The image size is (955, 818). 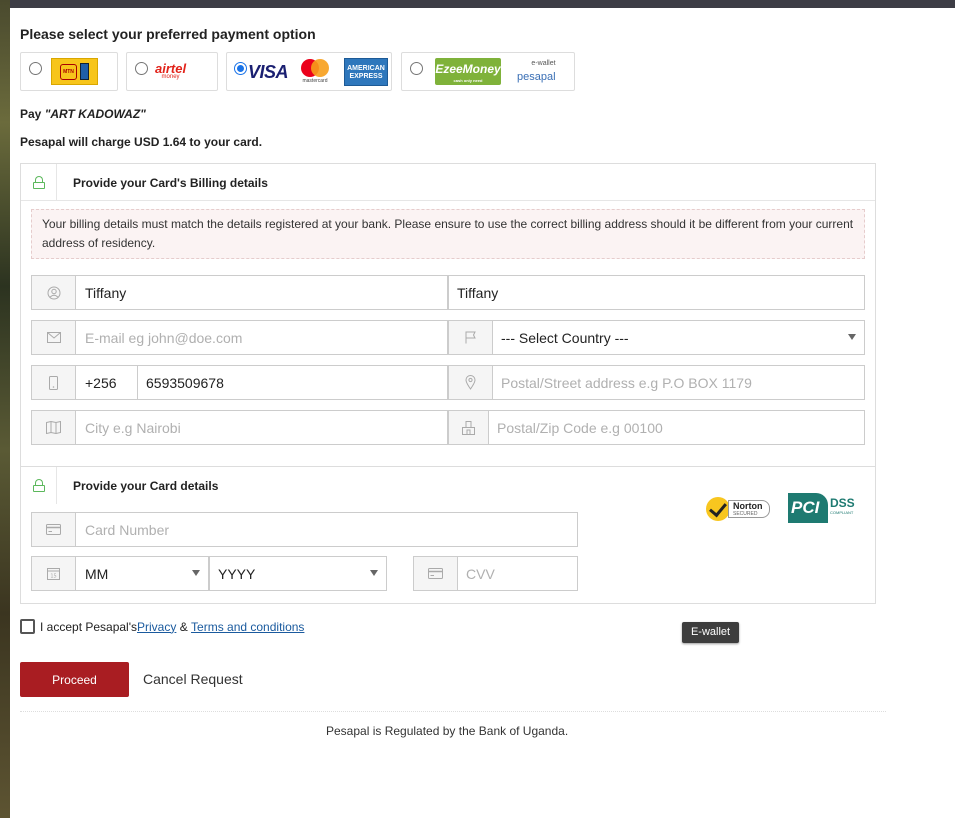 I want to click on user-icon, so click(x=53, y=292).